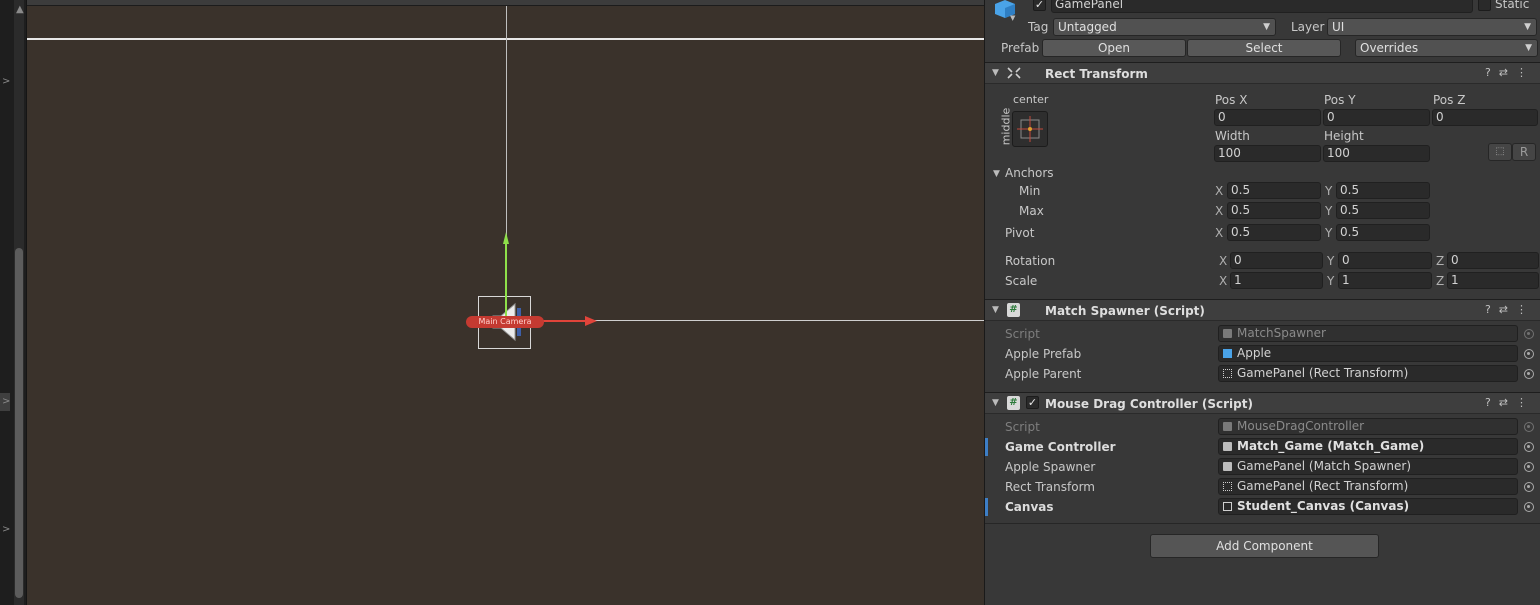 This screenshot has width=1540, height=605. What do you see at coordinates (1383, 232) in the screenshot?
I see `pivot-y-field: 0.5` at bounding box center [1383, 232].